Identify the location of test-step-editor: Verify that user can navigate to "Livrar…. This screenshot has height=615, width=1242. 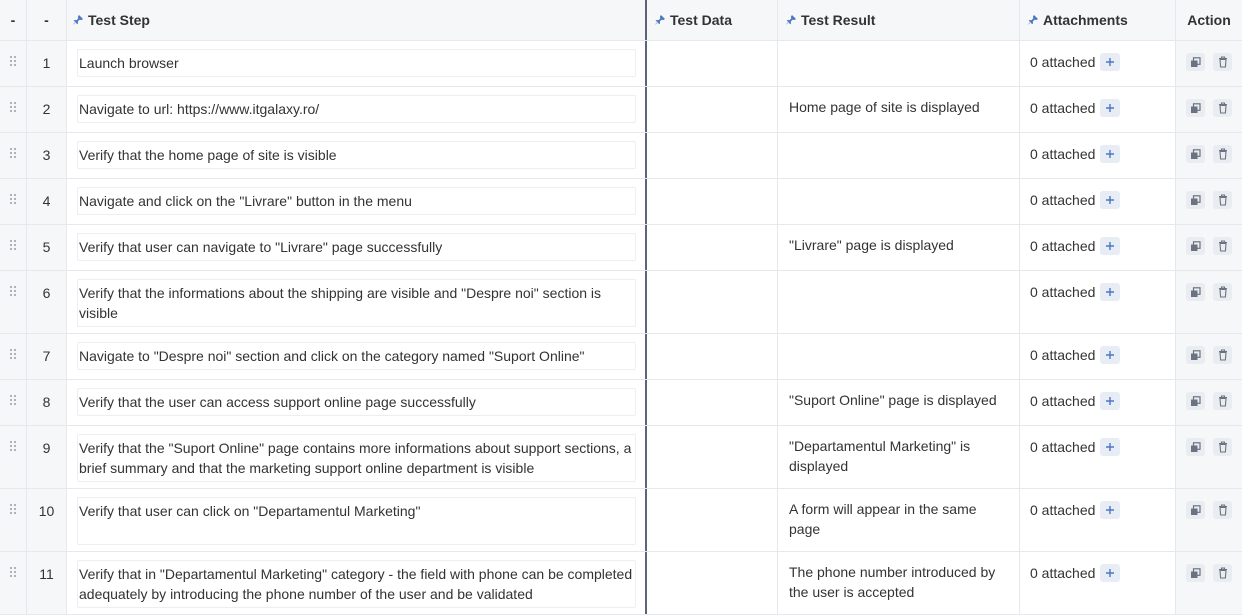
(356, 247).